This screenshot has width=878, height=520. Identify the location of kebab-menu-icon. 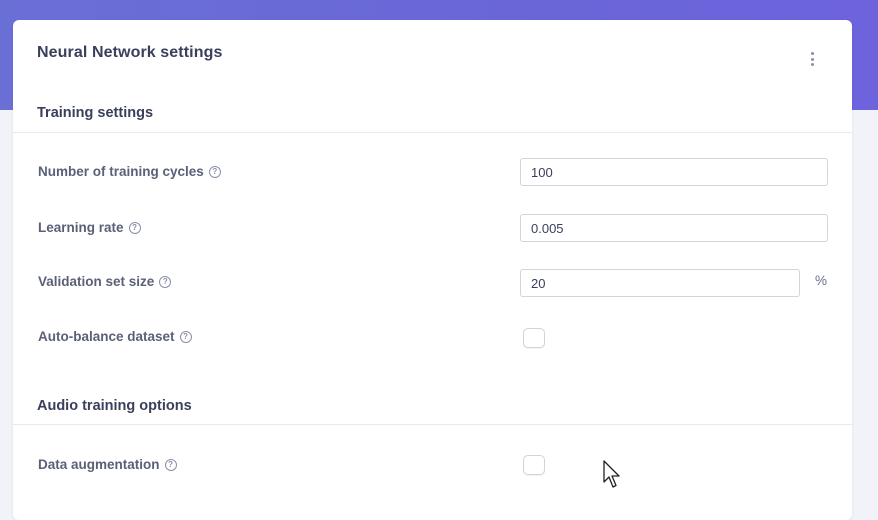
(812, 59).